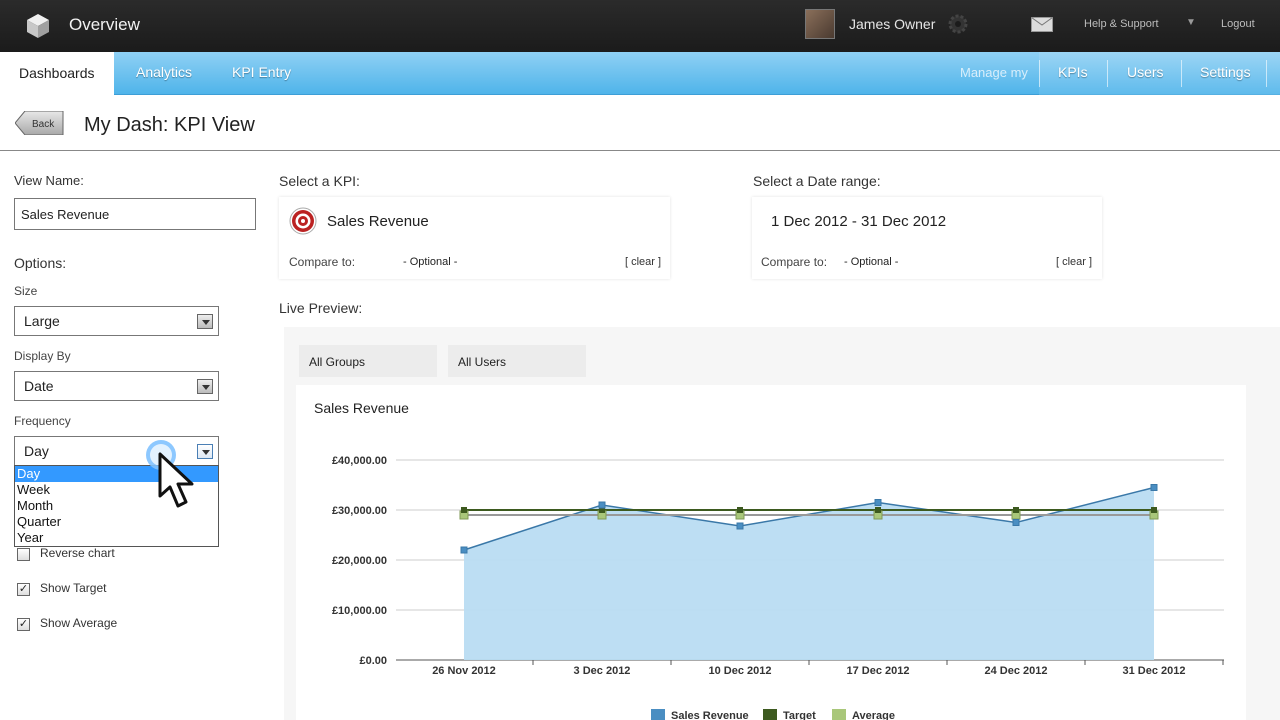 This screenshot has height=720, width=1280. I want to click on x-tick-label: 10 Dec 2012, so click(740, 671).